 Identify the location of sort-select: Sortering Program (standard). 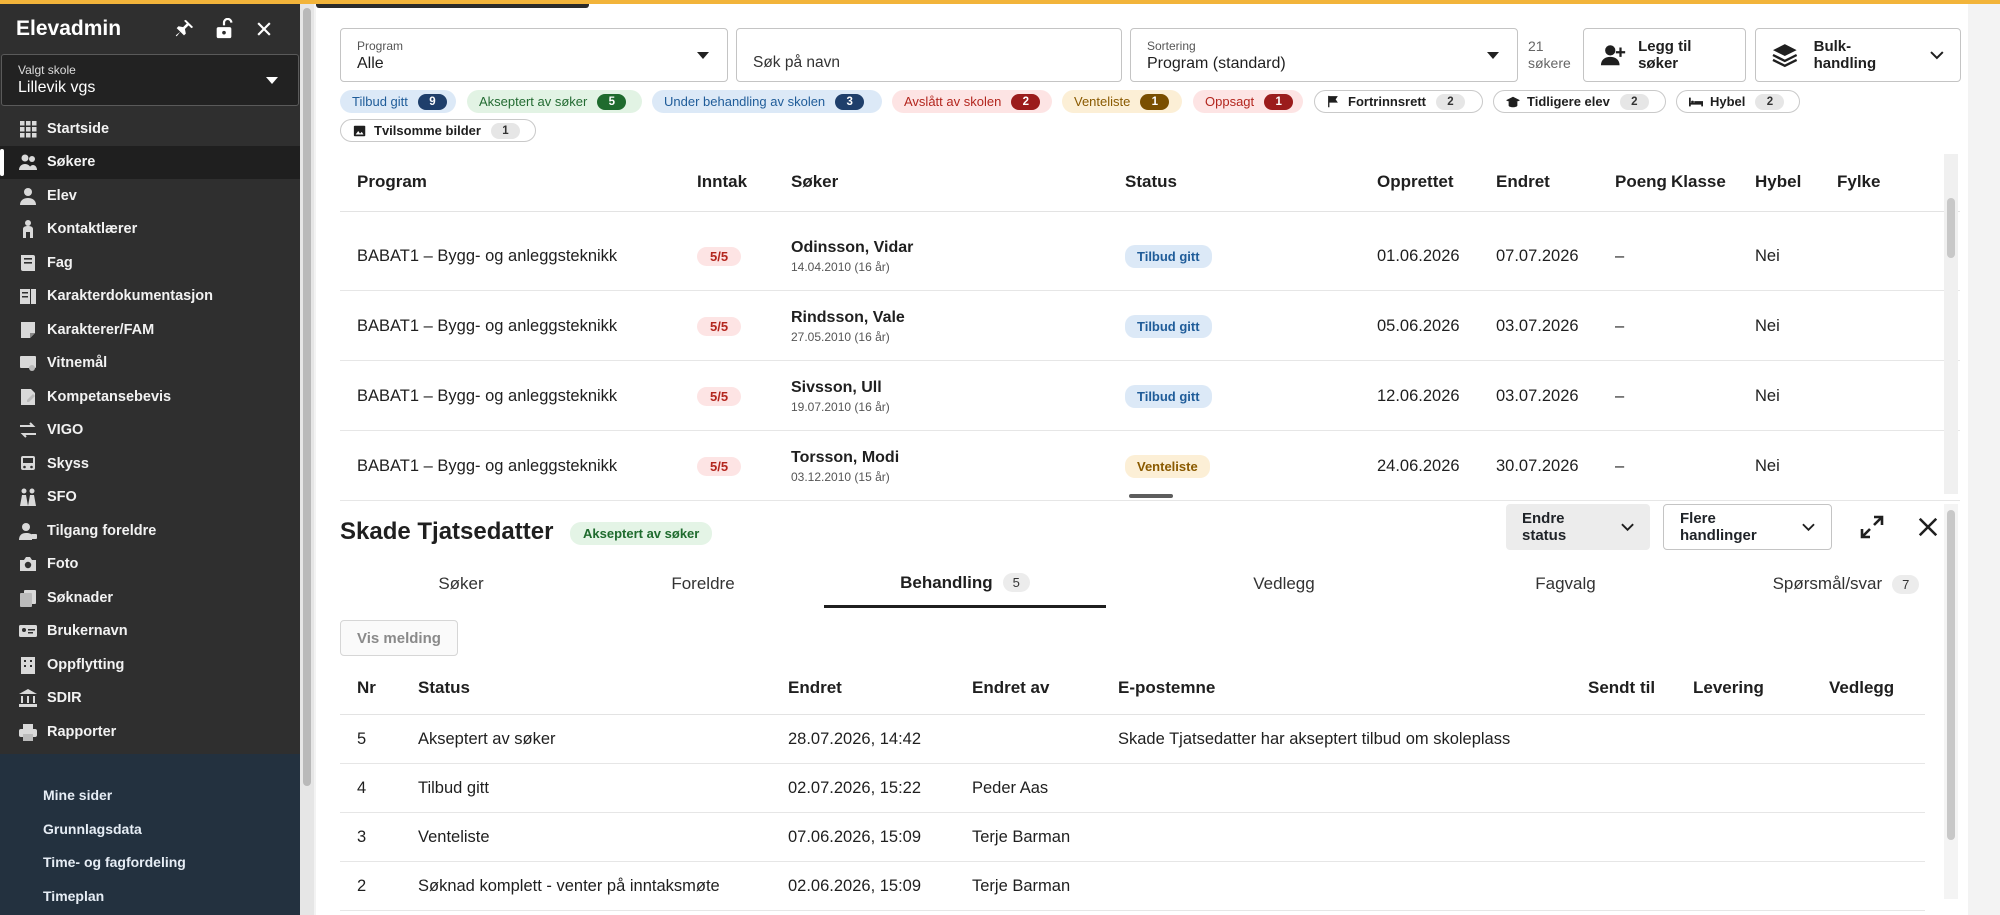
(1324, 55).